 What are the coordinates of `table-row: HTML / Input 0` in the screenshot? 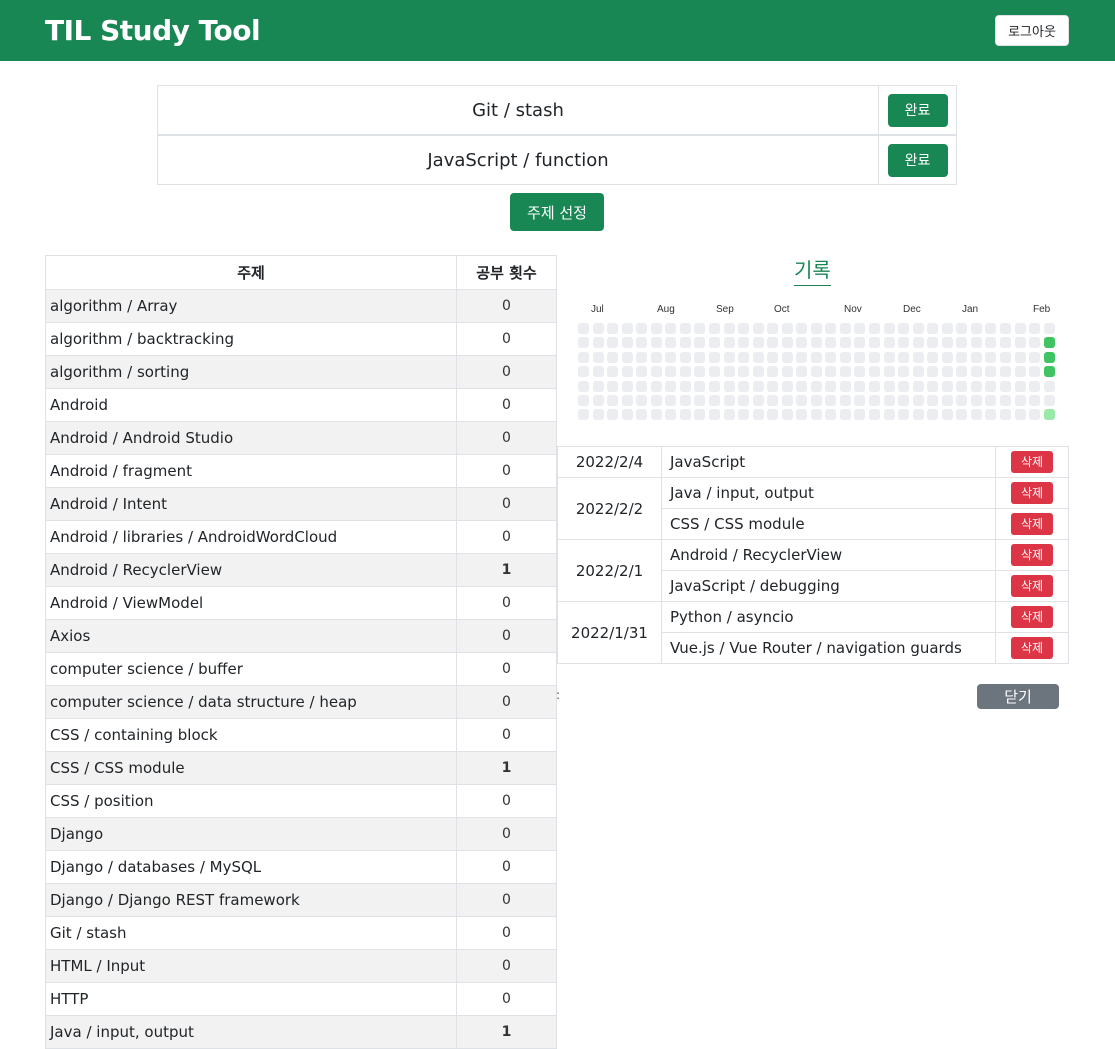 It's located at (301, 966).